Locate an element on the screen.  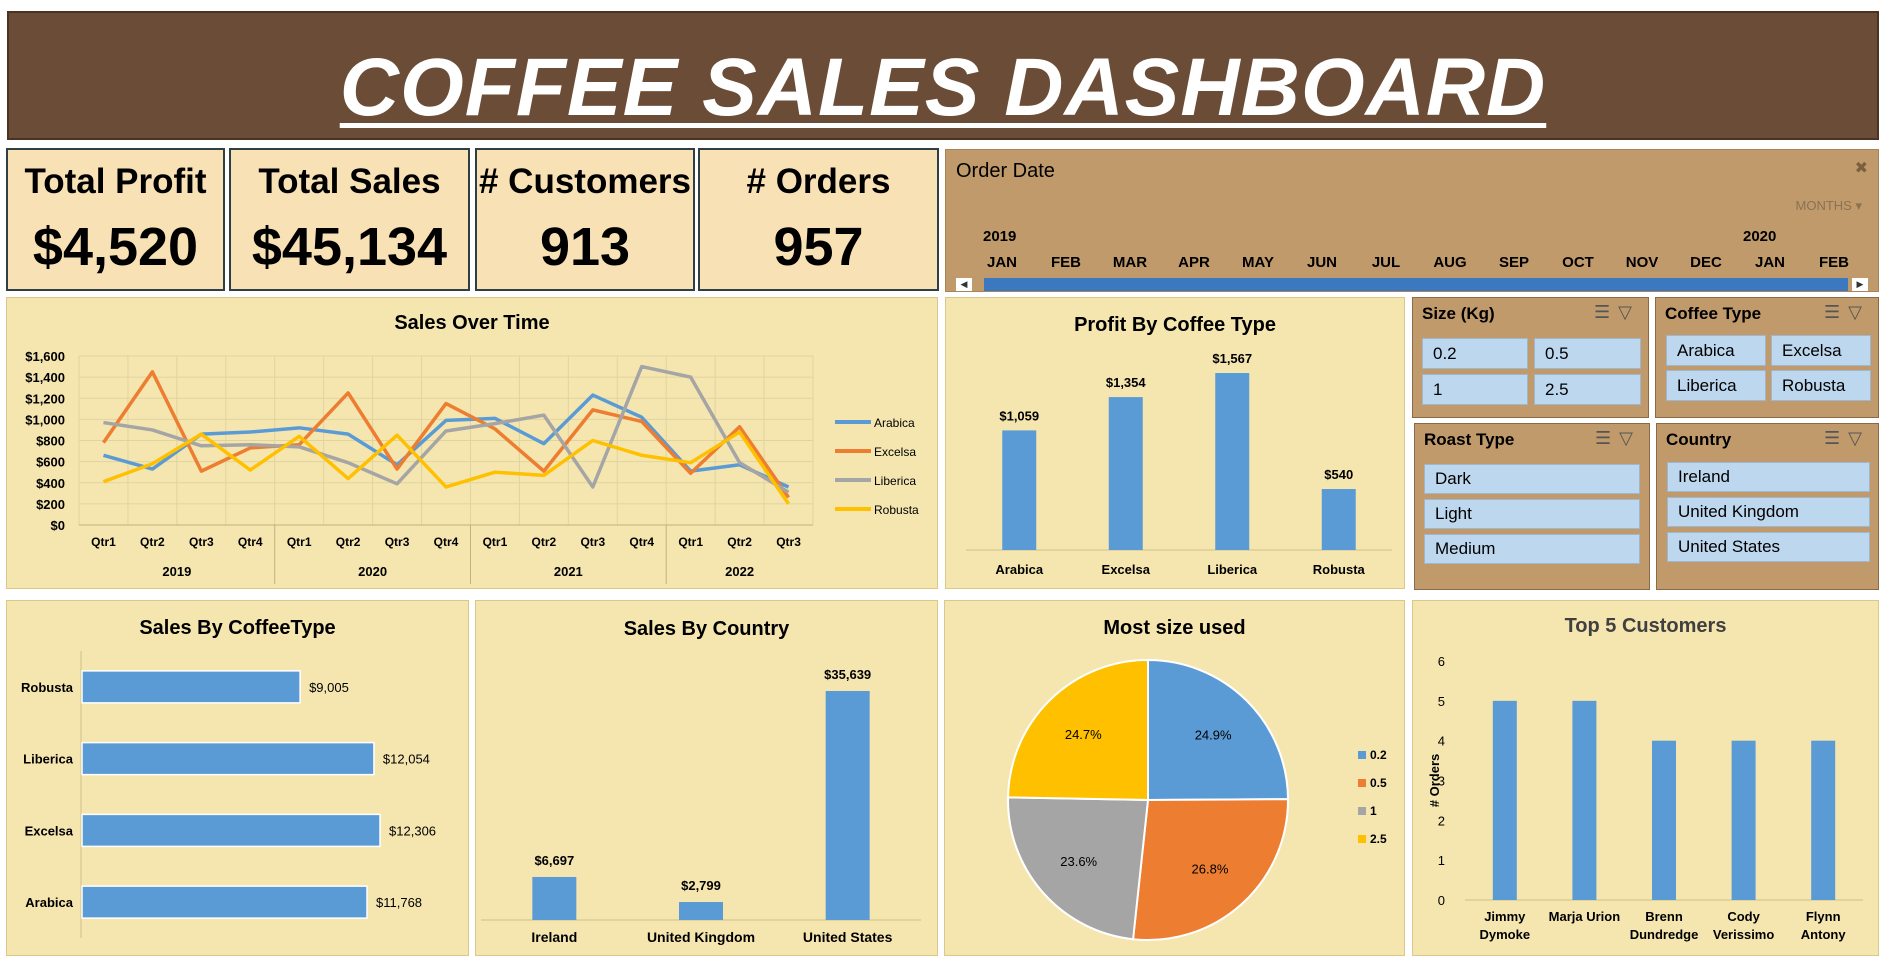
timeline-month: APR is located at coordinates (1194, 262).